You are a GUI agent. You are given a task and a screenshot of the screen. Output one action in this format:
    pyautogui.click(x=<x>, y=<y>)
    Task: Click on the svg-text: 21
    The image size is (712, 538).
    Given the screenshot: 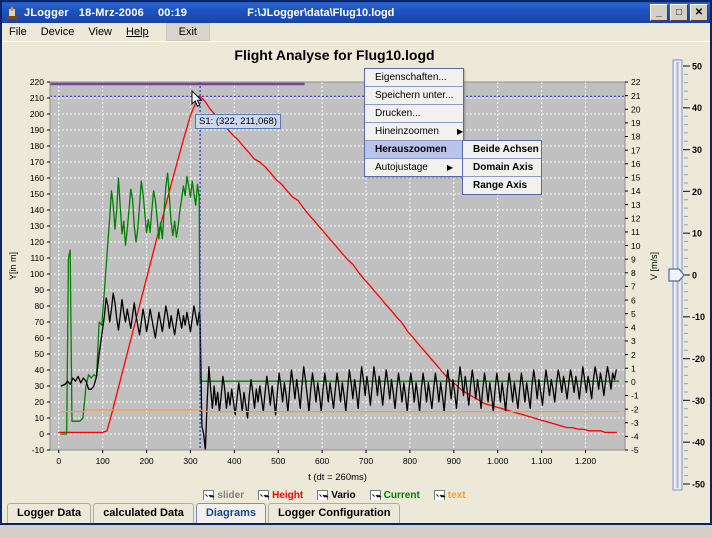 What is the action you would take?
    pyautogui.click(x=636, y=96)
    